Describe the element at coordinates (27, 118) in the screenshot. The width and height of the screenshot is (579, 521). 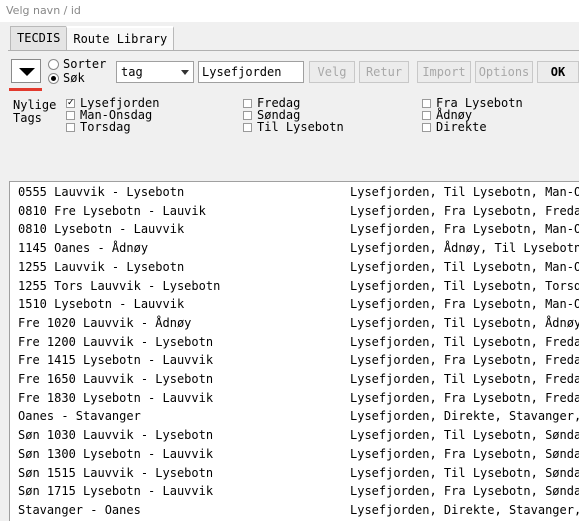
I see `recent-tags-label-line2: Tags` at that location.